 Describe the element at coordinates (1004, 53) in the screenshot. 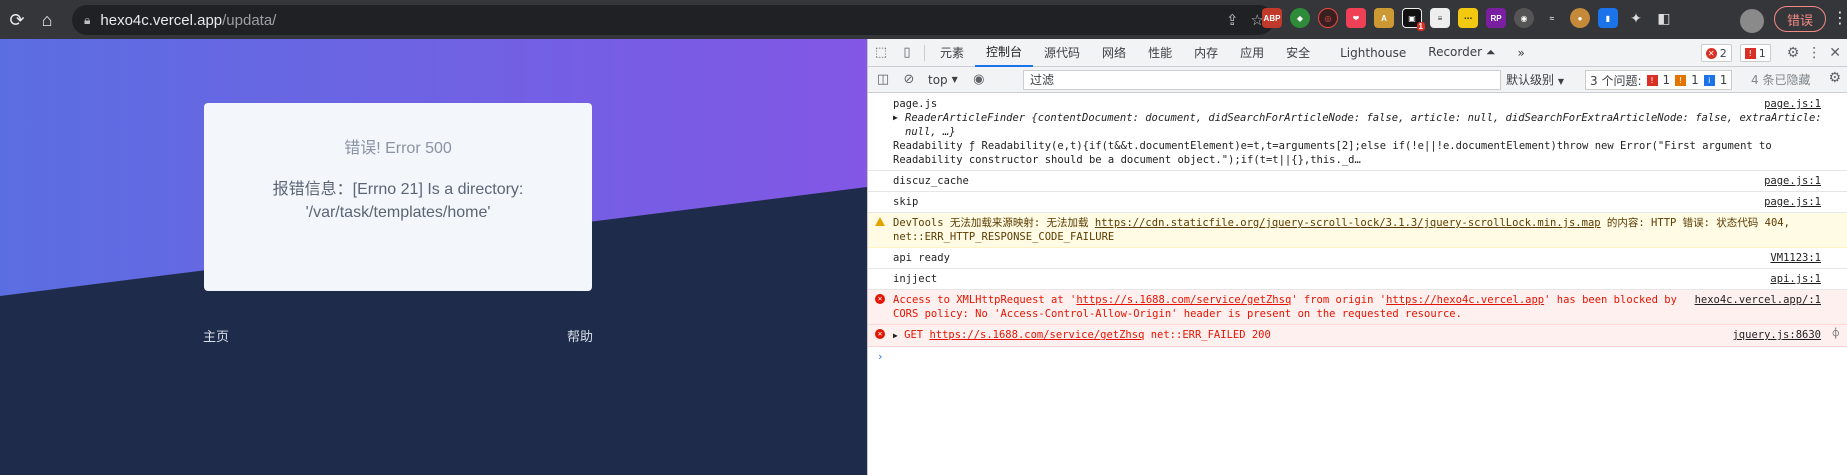

I see `tab-console: 控制台` at that location.